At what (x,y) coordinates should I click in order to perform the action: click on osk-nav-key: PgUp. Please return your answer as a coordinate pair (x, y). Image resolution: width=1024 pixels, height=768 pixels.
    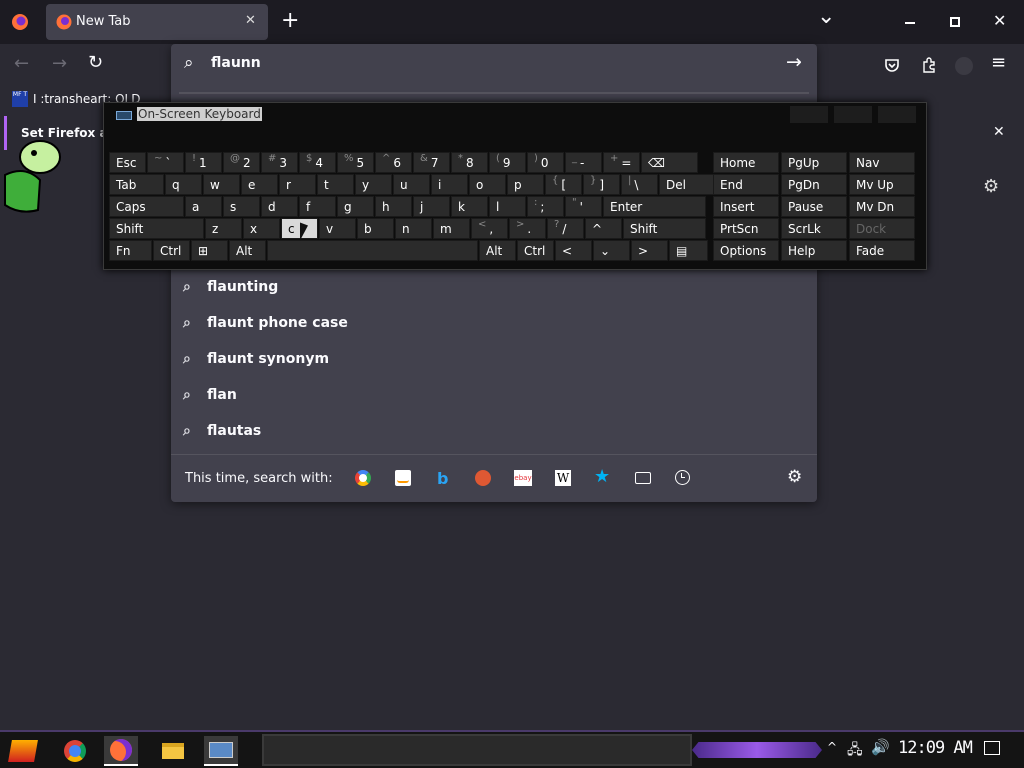
    Looking at the image, I should click on (814, 162).